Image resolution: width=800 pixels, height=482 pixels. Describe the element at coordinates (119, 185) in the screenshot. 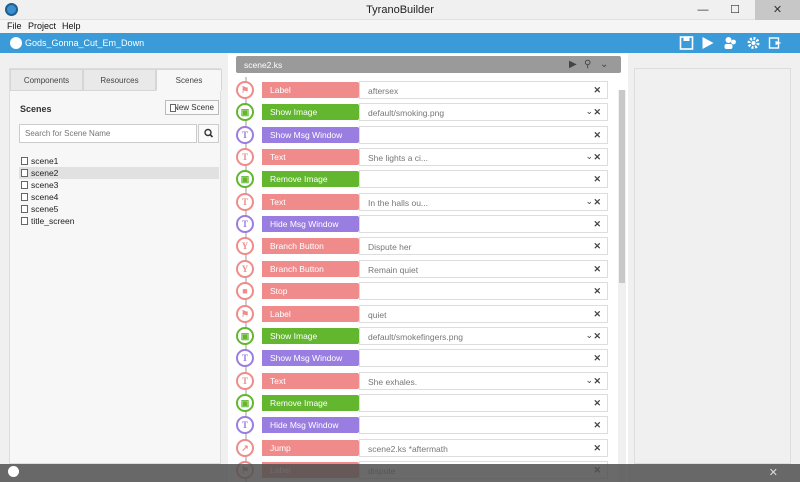

I see `scene-item: scene3` at that location.